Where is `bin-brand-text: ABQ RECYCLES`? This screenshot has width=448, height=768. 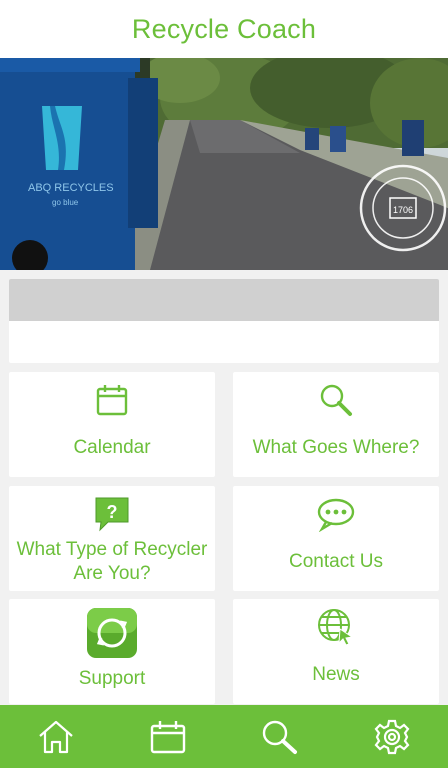 bin-brand-text: ABQ RECYCLES is located at coordinates (71, 188).